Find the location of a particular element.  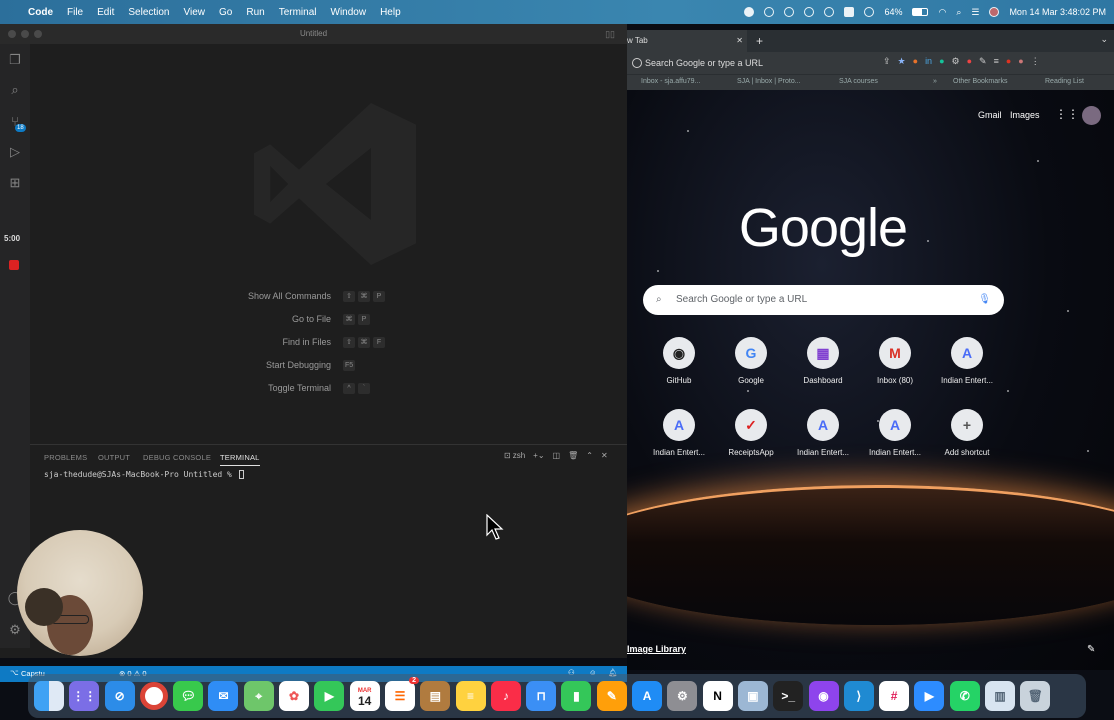

cmd-go-to-file: Go to File ⌘ P is located at coordinates (300, 321).